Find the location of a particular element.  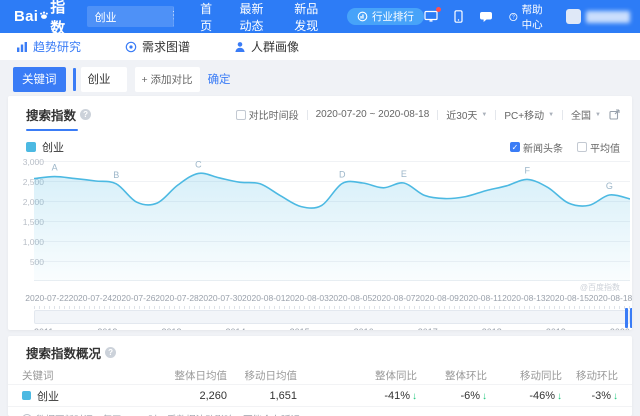

tab-audience-profile: 人群画像 is located at coordinates (266, 46).